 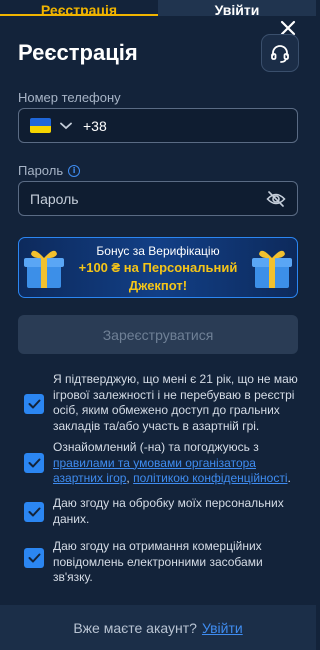 I want to click on phone-label-text: Номер телефону, so click(x=69, y=97).